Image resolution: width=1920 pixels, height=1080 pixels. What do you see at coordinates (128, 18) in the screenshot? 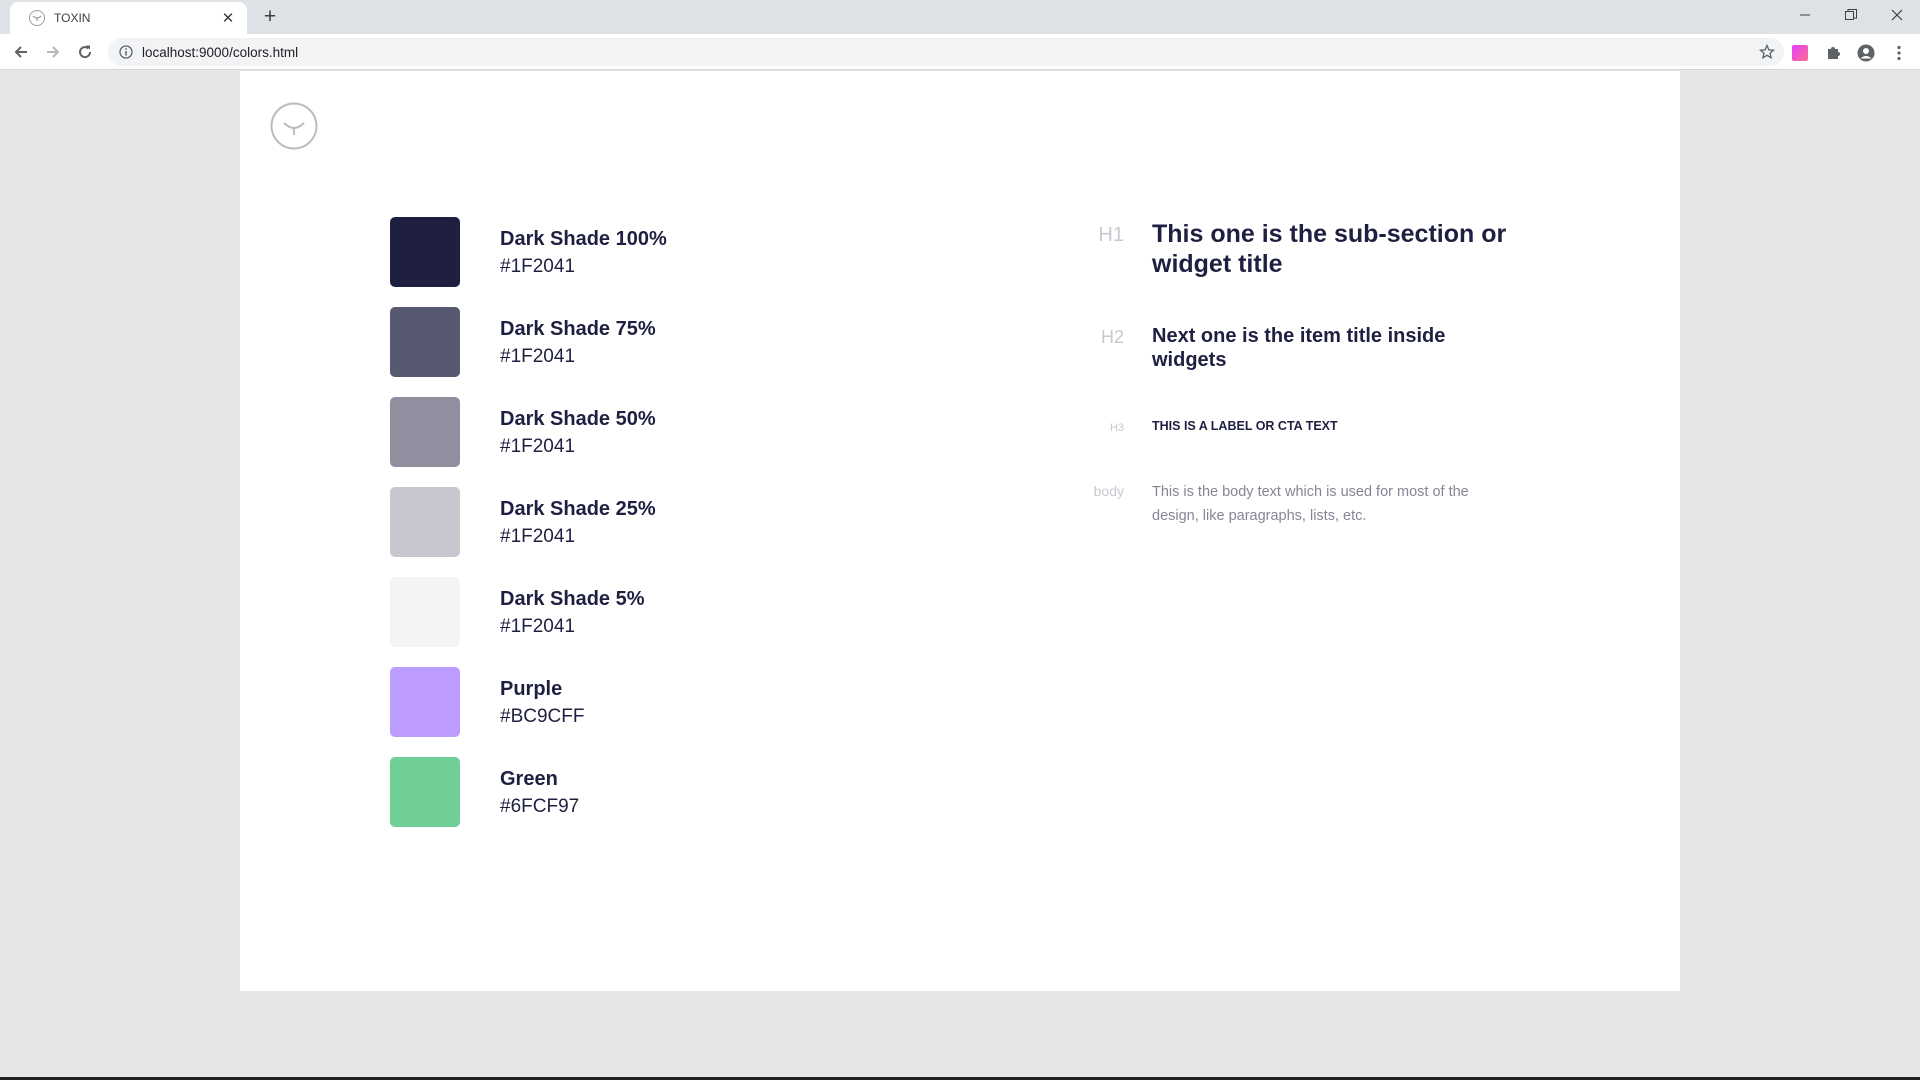
I see `browser-tab: TOXIN ✕` at bounding box center [128, 18].